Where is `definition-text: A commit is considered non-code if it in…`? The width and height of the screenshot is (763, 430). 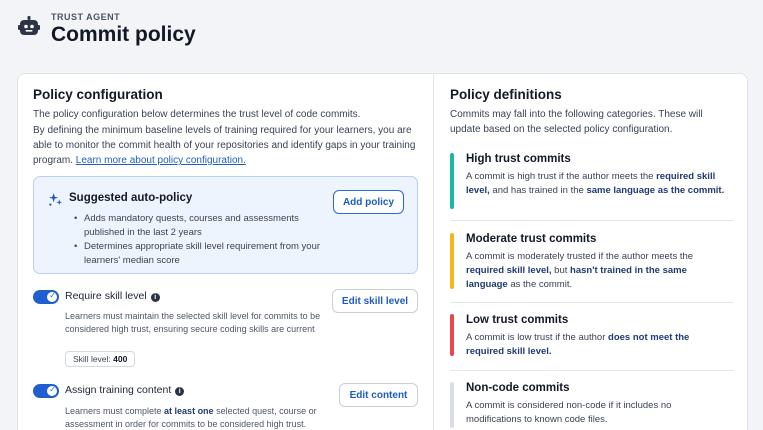
definition-text: A commit is considered non-code if it in… is located at coordinates (569, 412).